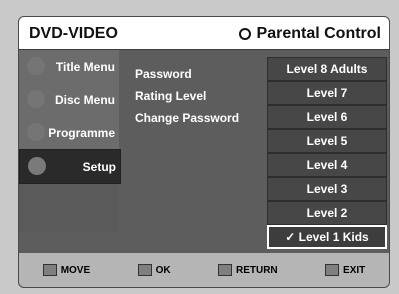 The image size is (399, 294). I want to click on level-8-adults: Level 8 Adults, so click(327, 69).